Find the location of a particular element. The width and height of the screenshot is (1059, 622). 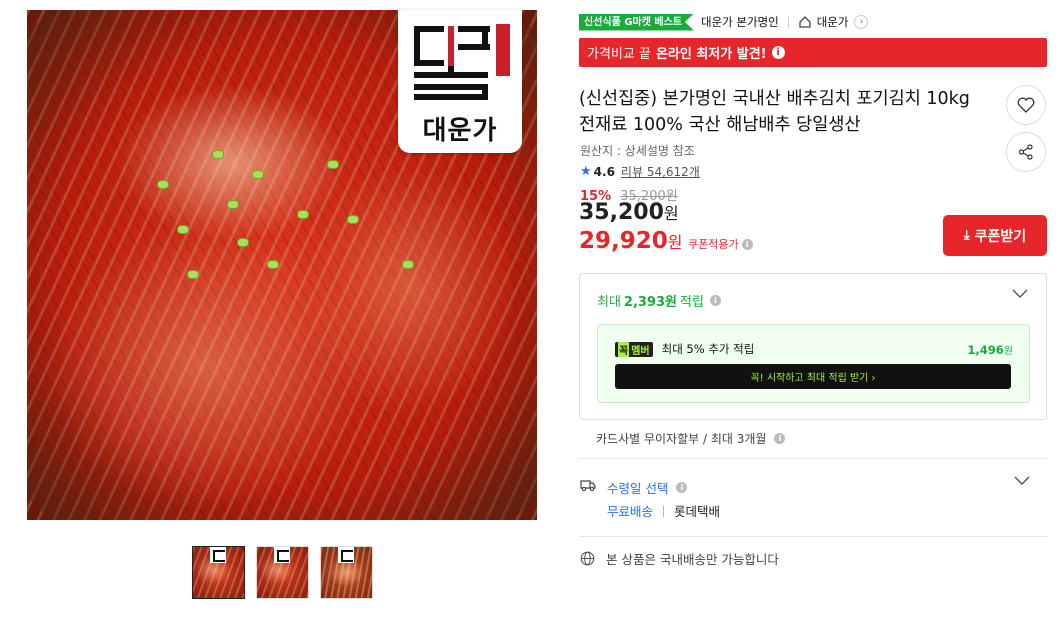

domestic-shipping-text: 본 상품은 국내배송만 가능합니다 is located at coordinates (692, 559).